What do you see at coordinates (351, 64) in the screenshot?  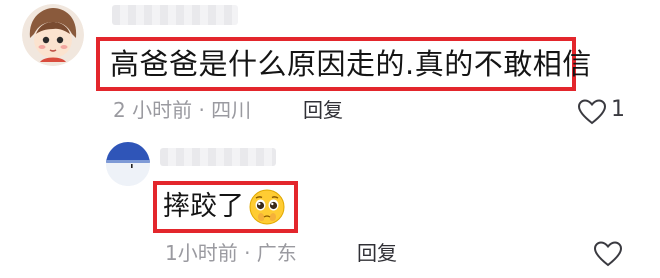 I see `comment-text: 高爸爸是什么原因走的.真的不敢相信` at bounding box center [351, 64].